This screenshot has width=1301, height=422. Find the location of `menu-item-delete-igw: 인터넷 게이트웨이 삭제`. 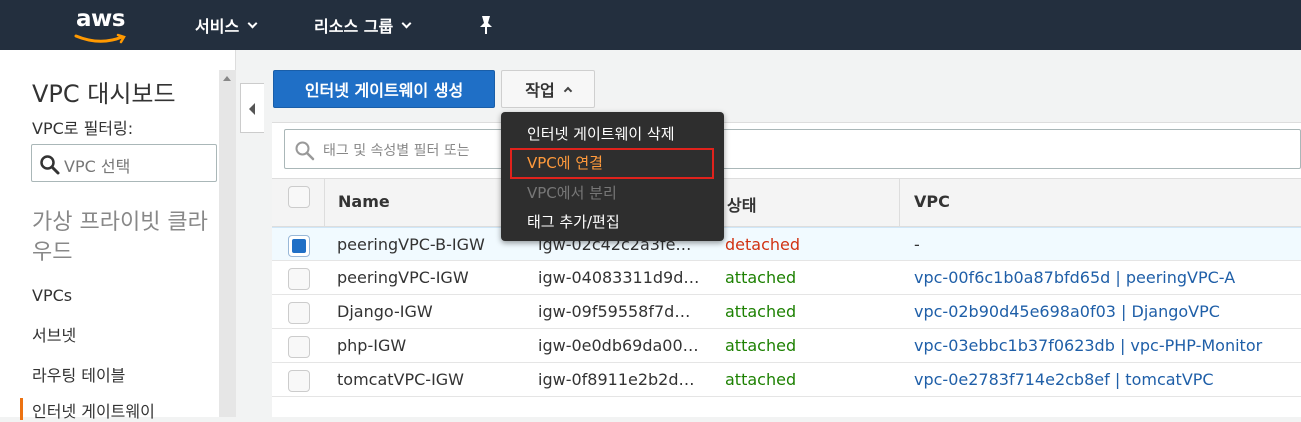

menu-item-delete-igw: 인터넷 게이트웨이 삭제 is located at coordinates (601, 133).